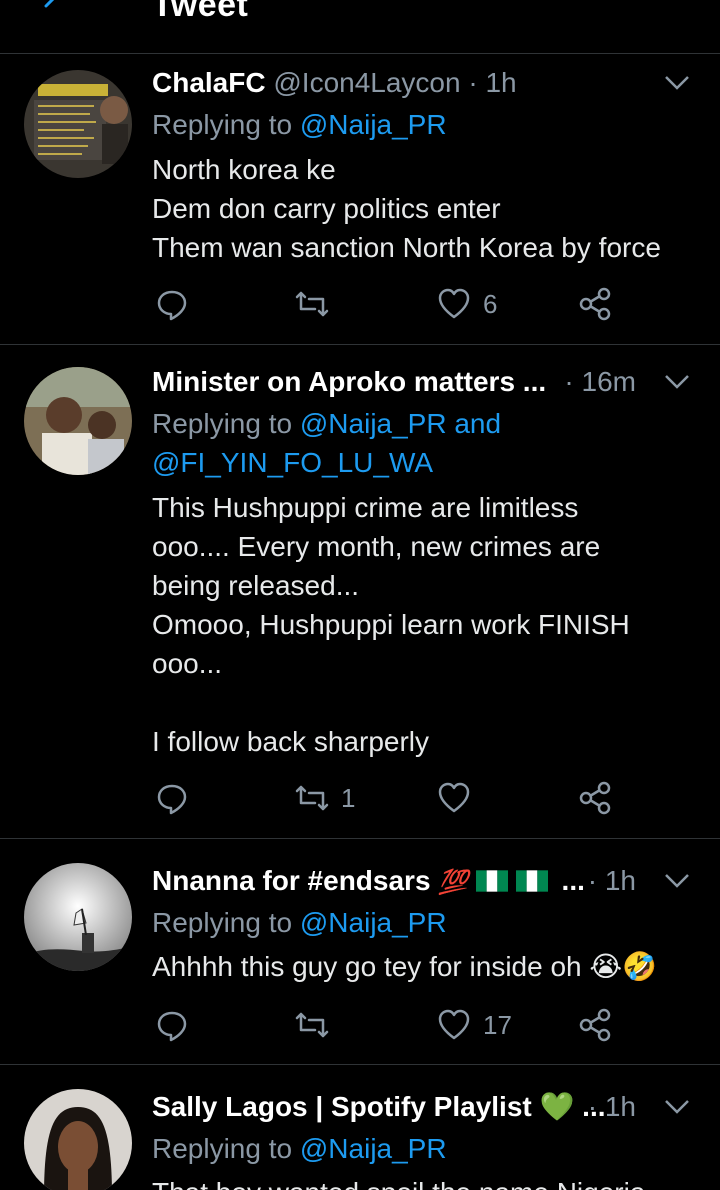 The height and width of the screenshot is (1190, 720). Describe the element at coordinates (406, 247) in the screenshot. I see `tweet-line: Them wan sanction North Korea by force` at that location.